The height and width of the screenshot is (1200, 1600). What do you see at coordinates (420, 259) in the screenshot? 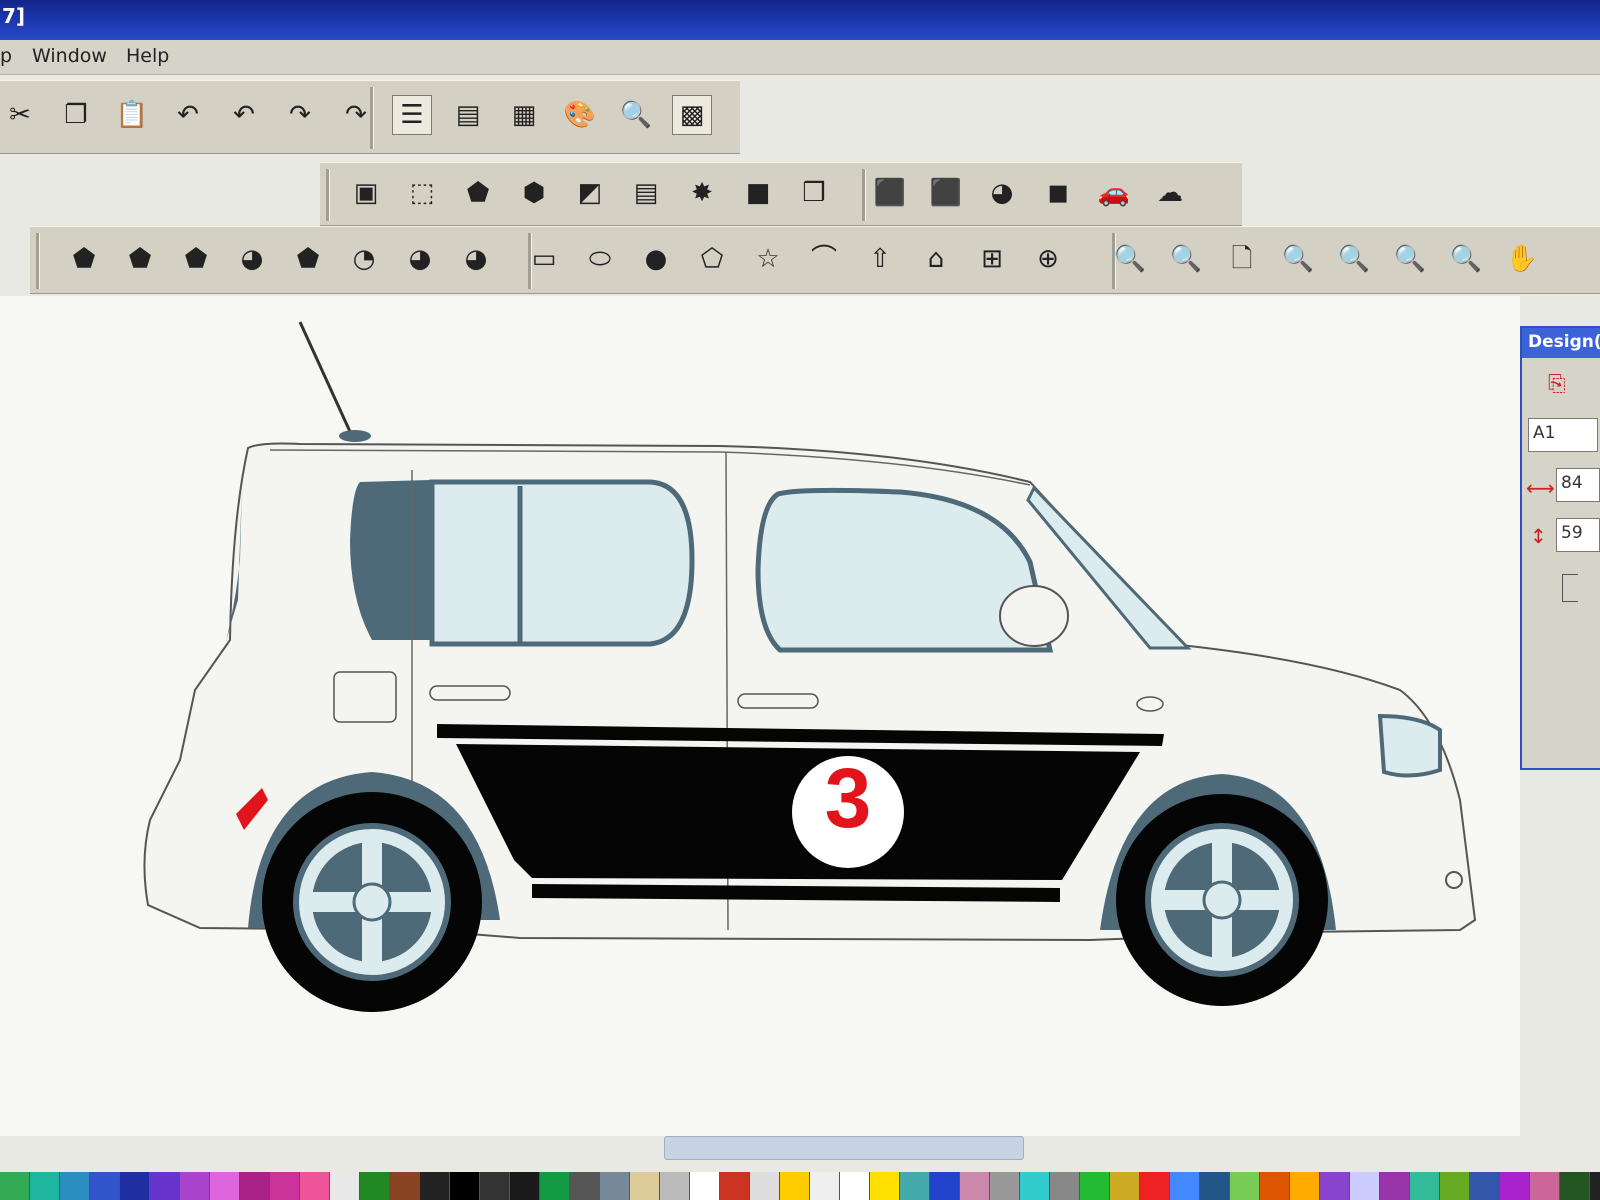
I see `blend-shape-7-icon: ◕` at bounding box center [420, 259].